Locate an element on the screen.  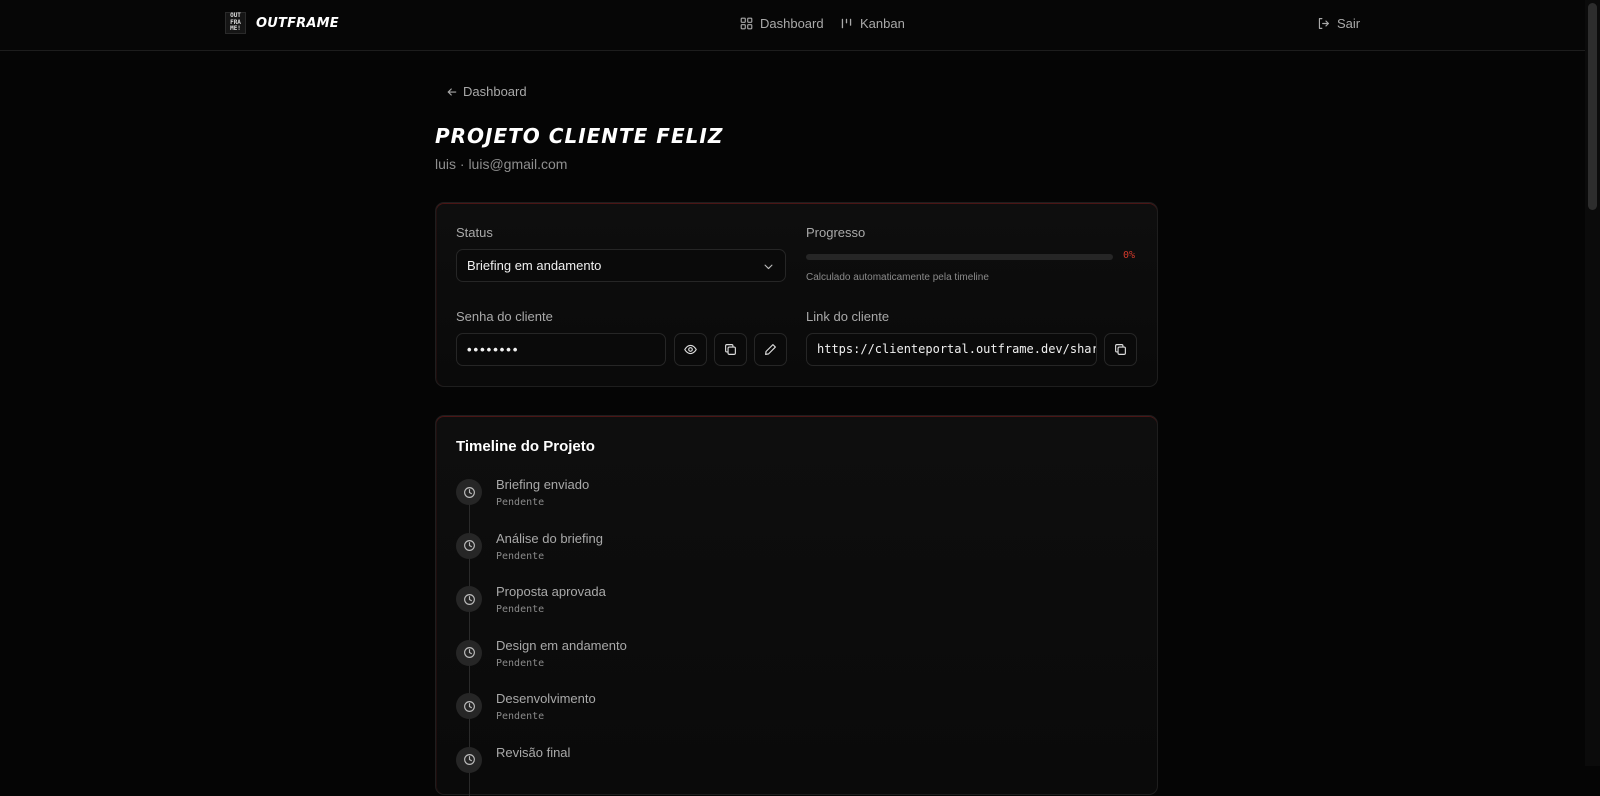
chevron-down-icon is located at coordinates (768, 267).